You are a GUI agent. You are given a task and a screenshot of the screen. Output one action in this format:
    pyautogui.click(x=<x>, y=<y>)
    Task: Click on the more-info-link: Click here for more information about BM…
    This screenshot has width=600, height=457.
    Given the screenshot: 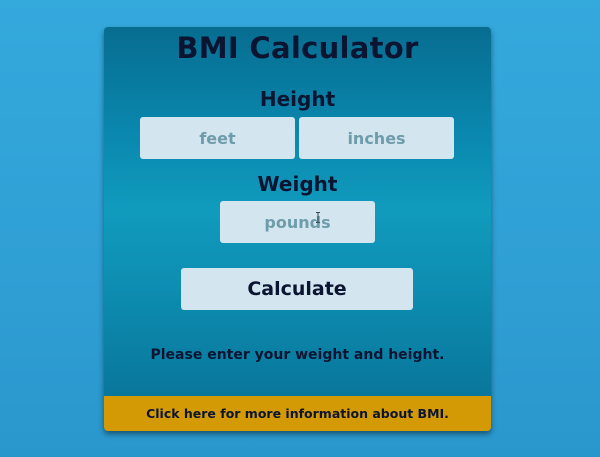 What is the action you would take?
    pyautogui.click(x=297, y=413)
    